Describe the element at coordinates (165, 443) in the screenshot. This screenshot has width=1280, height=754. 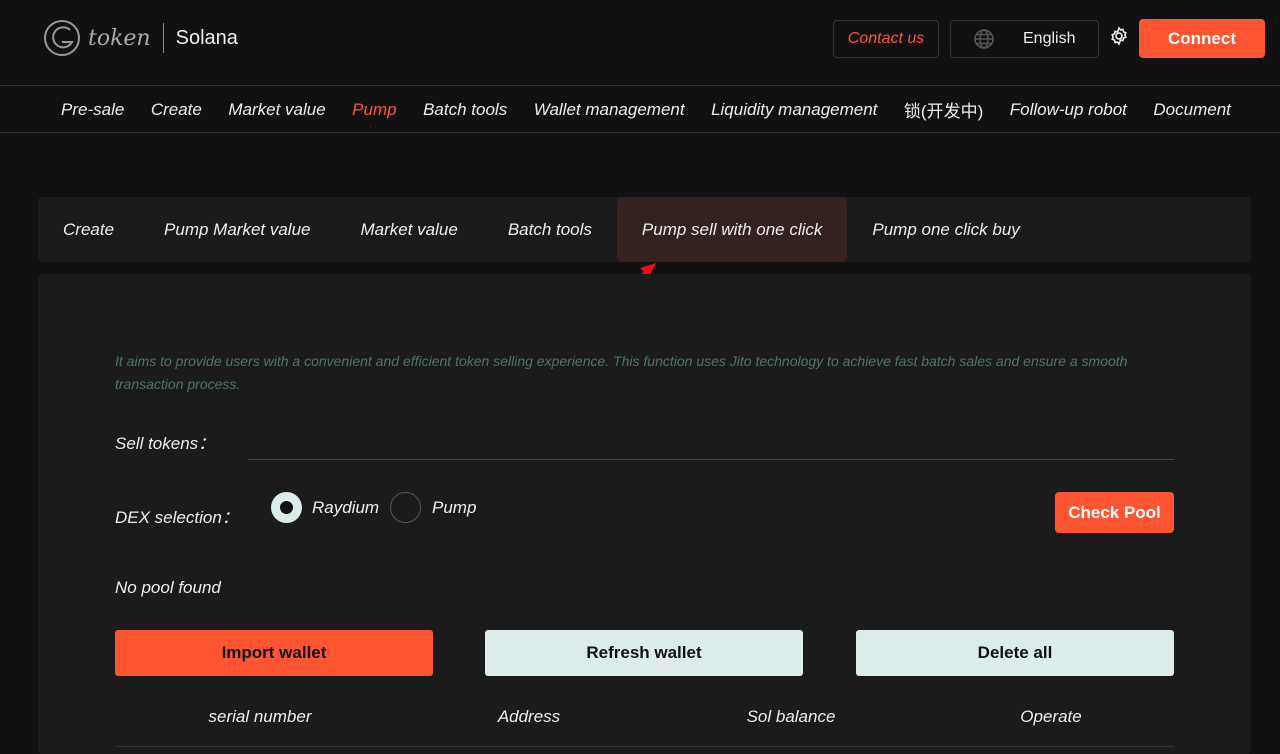
I see `sell-tokens-label: Sell tokens：` at that location.